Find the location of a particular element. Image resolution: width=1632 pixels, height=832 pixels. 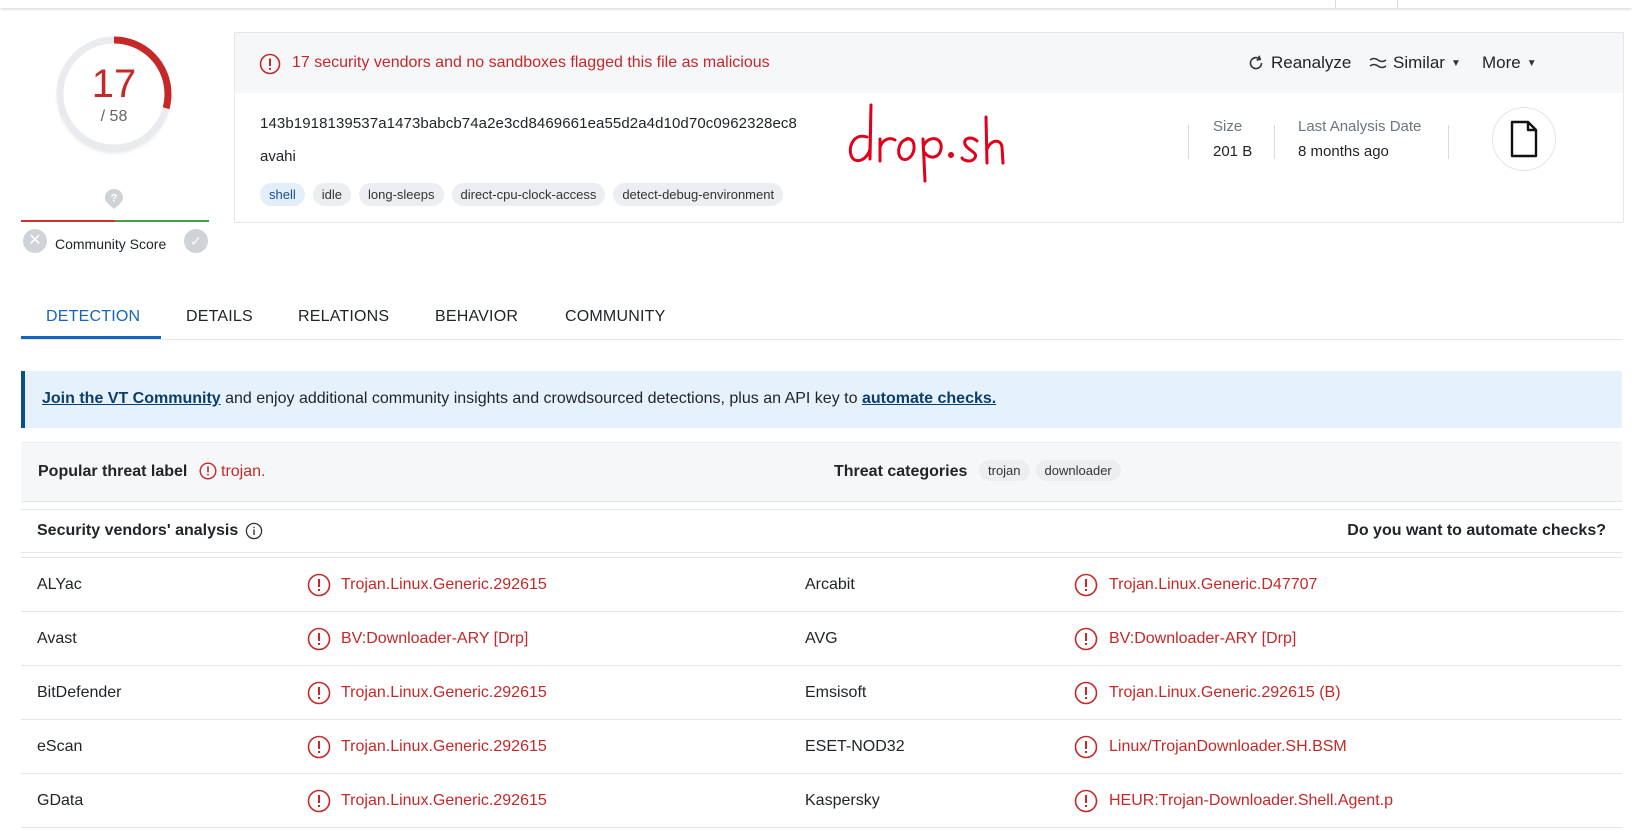

vendor-name: GData is located at coordinates (60, 800).